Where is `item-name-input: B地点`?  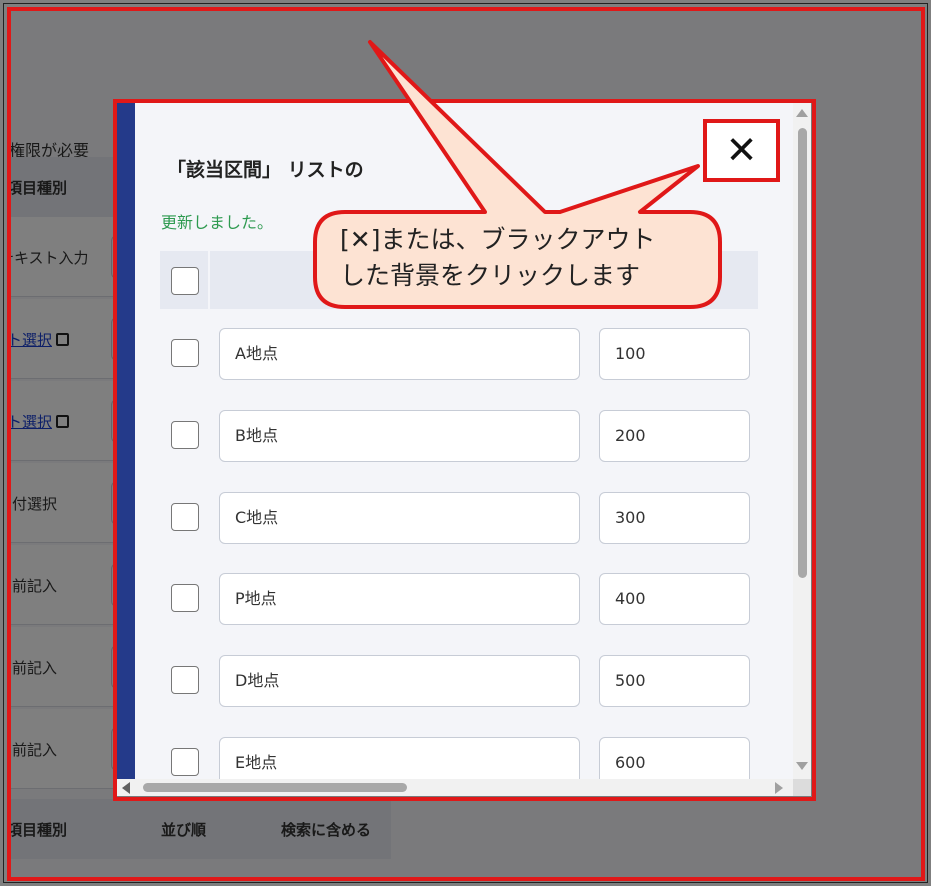 item-name-input: B地点 is located at coordinates (399, 436).